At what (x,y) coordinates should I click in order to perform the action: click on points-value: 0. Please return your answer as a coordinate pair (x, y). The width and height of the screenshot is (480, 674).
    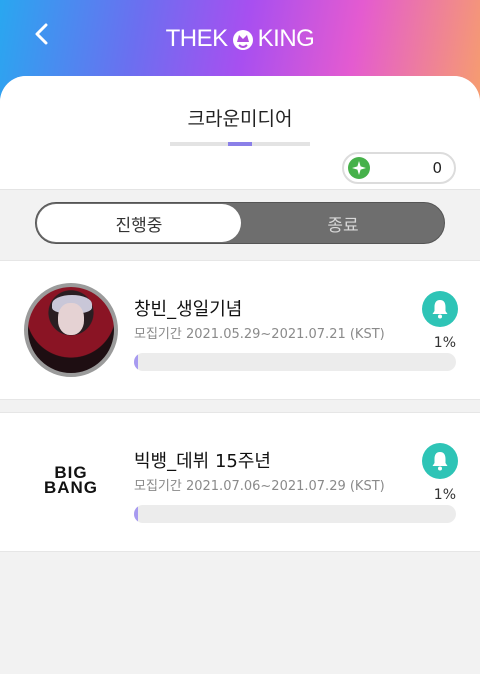
    Looking at the image, I should click on (437, 168).